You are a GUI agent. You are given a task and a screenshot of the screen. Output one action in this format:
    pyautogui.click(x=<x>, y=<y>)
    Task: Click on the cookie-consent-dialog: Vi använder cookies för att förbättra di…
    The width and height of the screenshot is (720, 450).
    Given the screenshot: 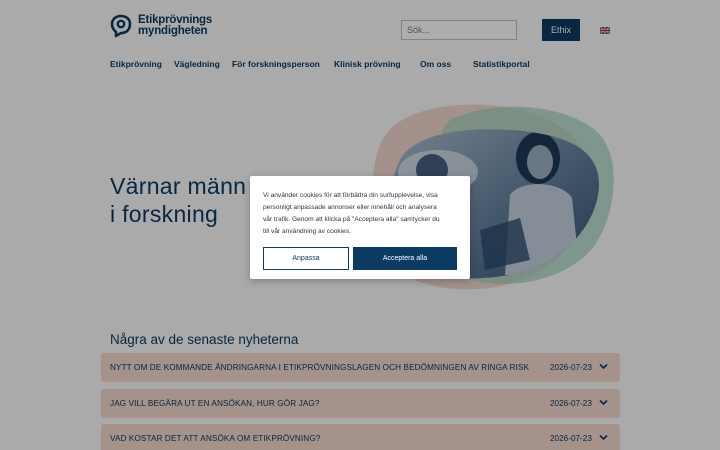 What is the action you would take?
    pyautogui.click(x=360, y=227)
    